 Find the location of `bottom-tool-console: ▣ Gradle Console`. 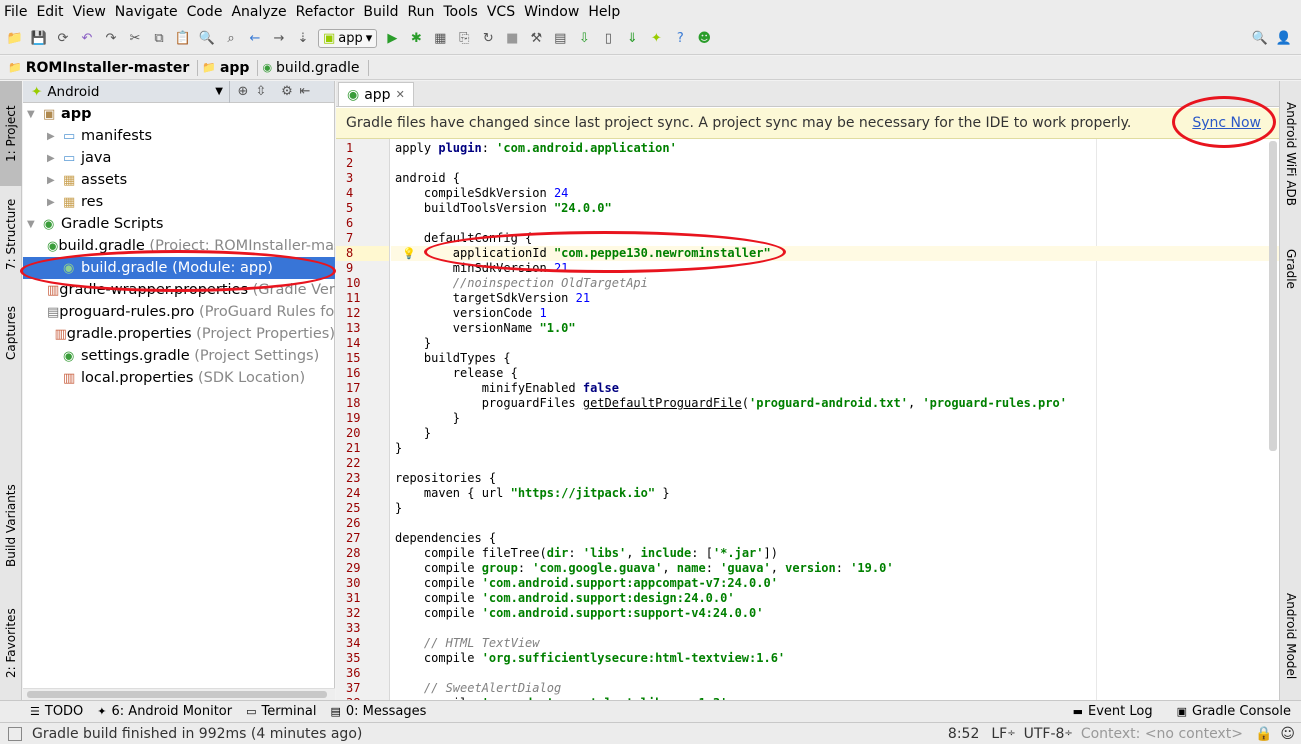

bottom-tool-console: ▣ Gradle Console is located at coordinates (1234, 711).